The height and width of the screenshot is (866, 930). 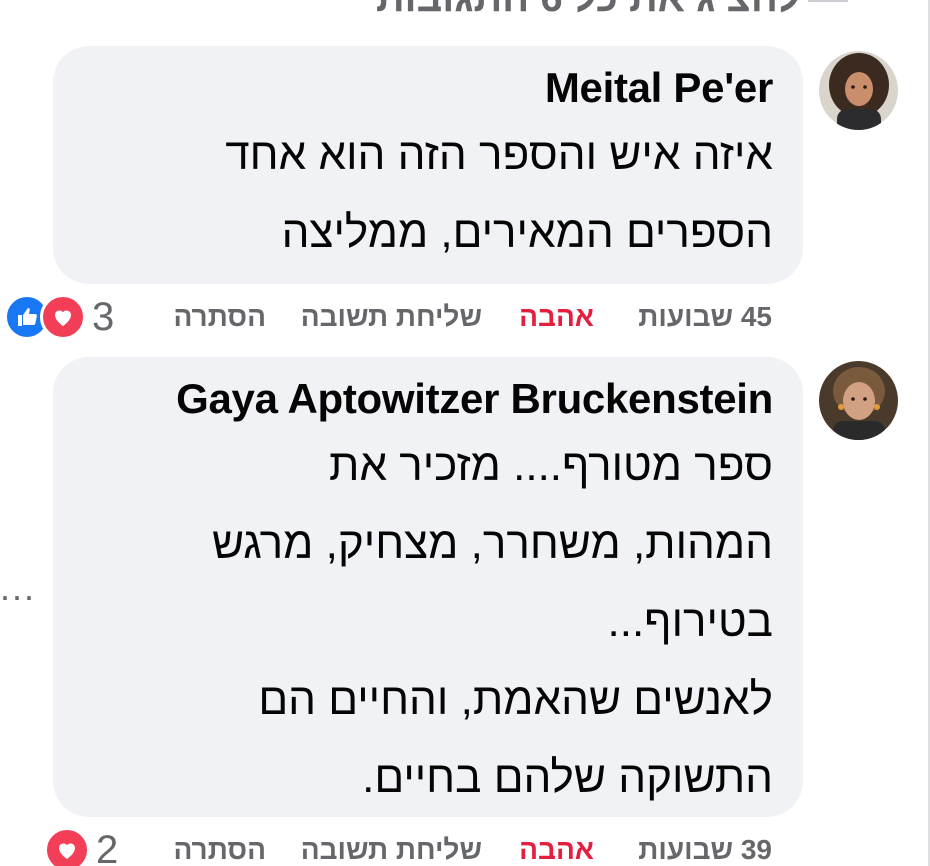 What do you see at coordinates (103, 317) in the screenshot?
I see `reaction-count: 3` at bounding box center [103, 317].